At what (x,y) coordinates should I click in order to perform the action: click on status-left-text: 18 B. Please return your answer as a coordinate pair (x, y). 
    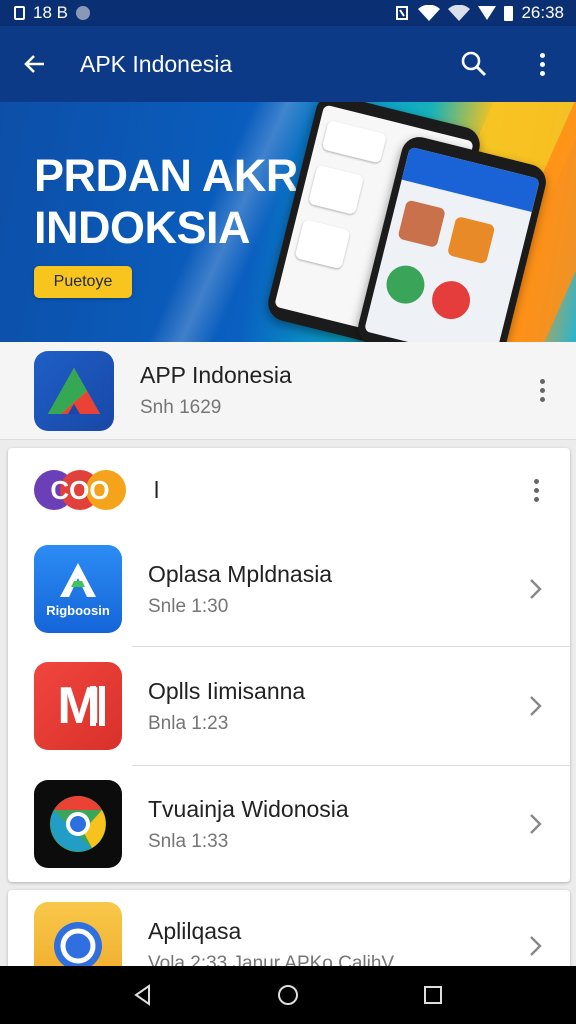
    Looking at the image, I should click on (50, 12).